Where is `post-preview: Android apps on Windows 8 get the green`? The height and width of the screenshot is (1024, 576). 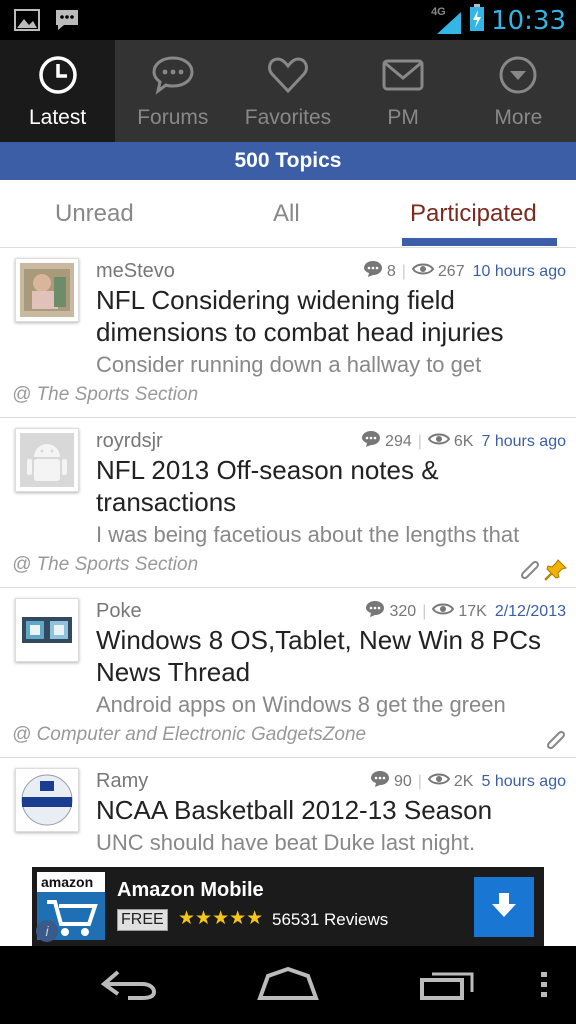
post-preview: Android apps on Windows 8 get the green is located at coordinates (301, 704).